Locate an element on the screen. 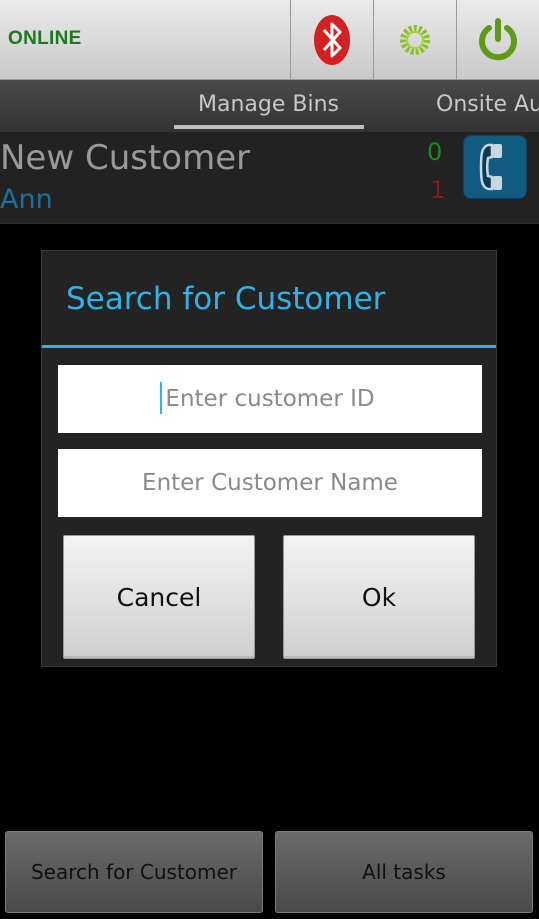 The height and width of the screenshot is (919, 539). sync-button is located at coordinates (414, 40).